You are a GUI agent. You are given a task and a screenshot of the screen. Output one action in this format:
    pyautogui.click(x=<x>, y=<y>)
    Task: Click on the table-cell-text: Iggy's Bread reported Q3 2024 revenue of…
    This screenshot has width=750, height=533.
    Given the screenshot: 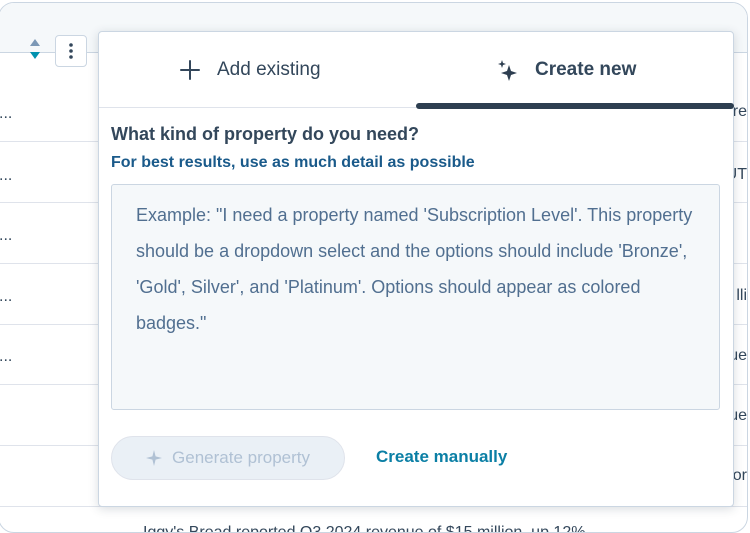 What is the action you would take?
    pyautogui.click(x=364, y=528)
    